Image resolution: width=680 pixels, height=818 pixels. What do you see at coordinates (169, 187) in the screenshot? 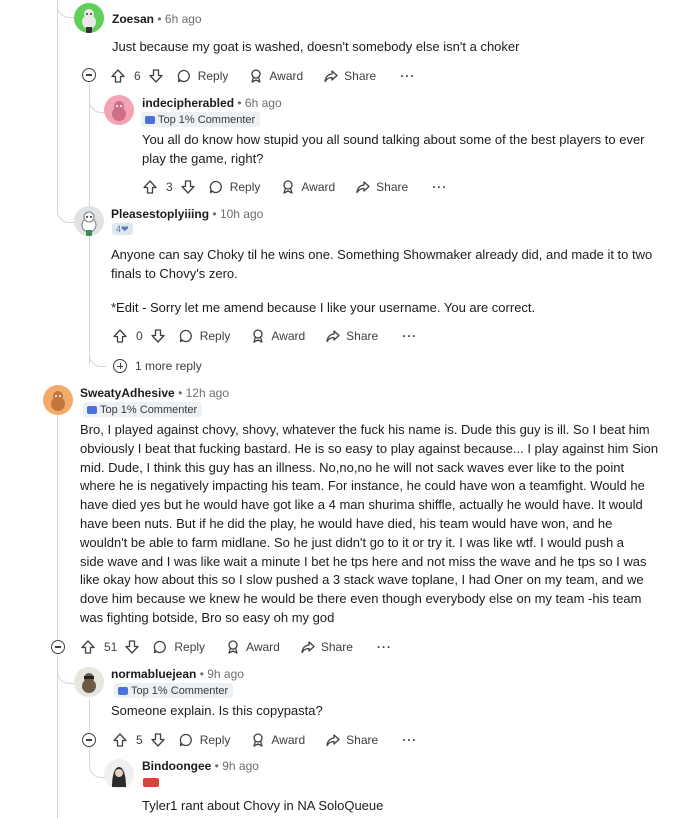
I see `vote-count: 3` at bounding box center [169, 187].